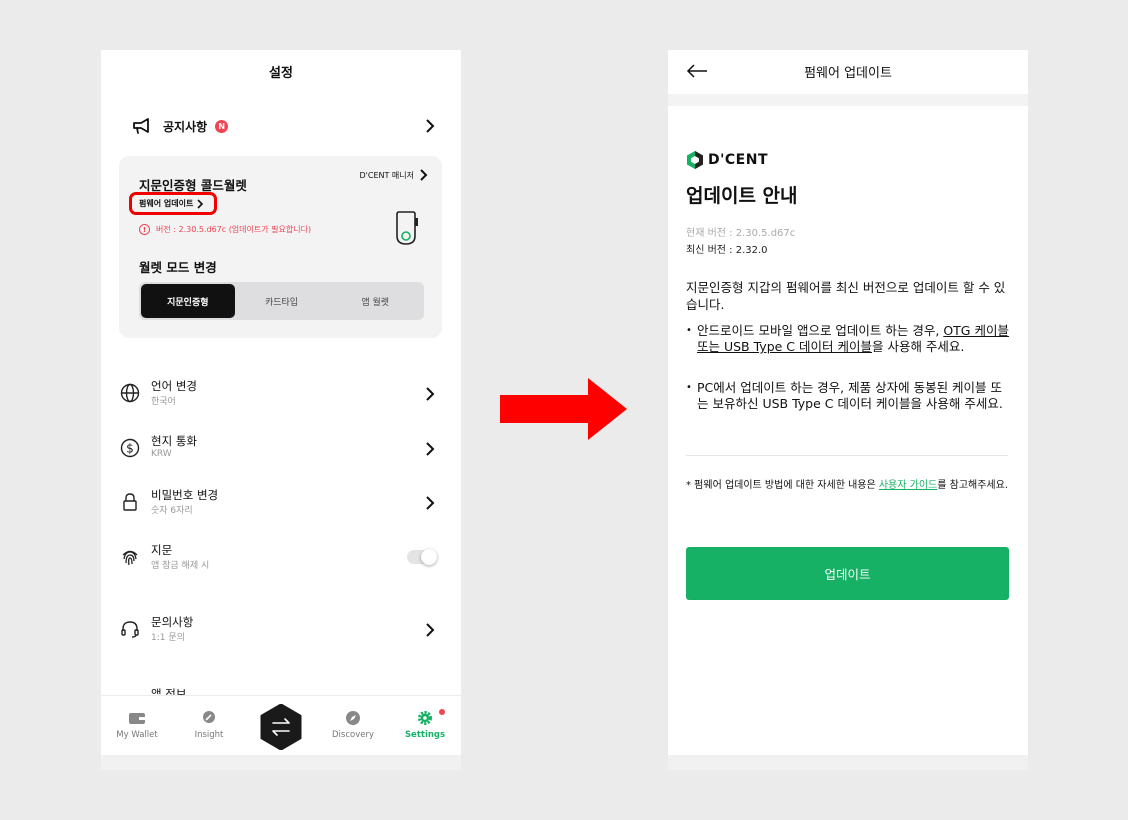 Image resolution: width=1128 pixels, height=820 pixels. What do you see at coordinates (278, 630) in the screenshot?
I see `inquiry-row: 문의사항 1:1 문의` at bounding box center [278, 630].